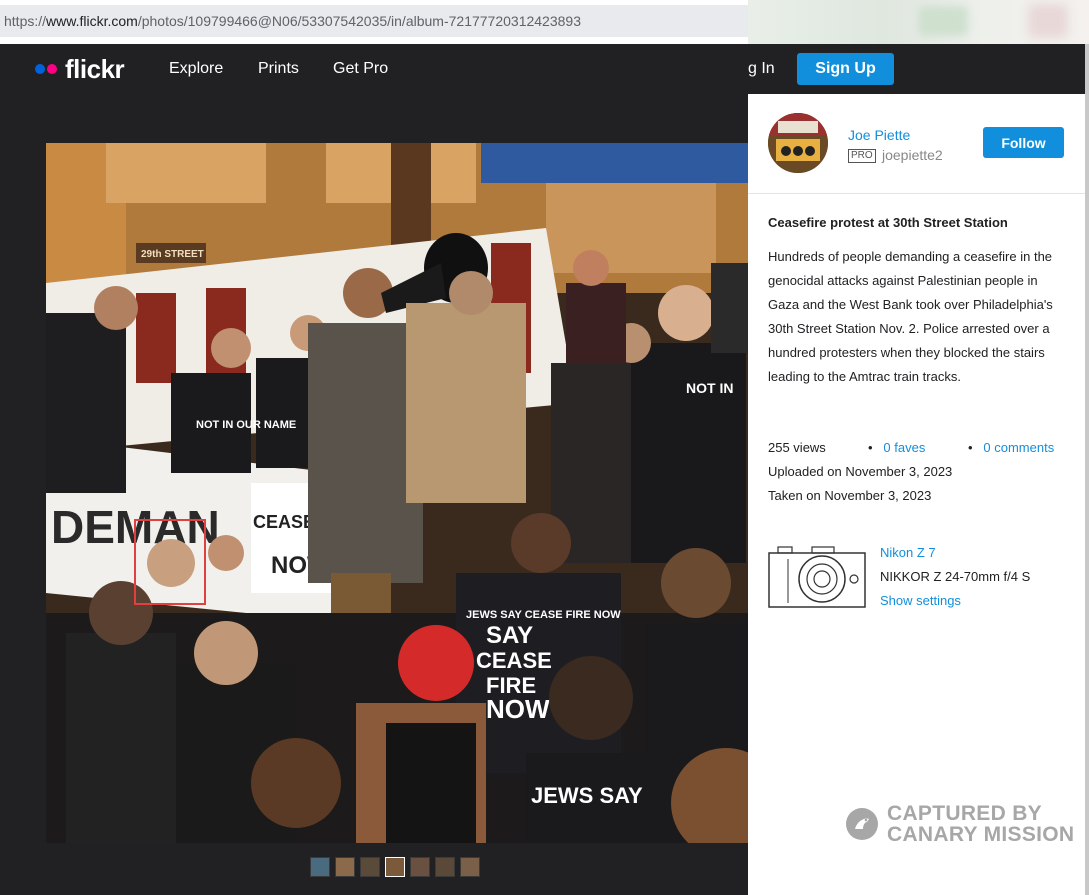  I want to click on canary-bird-icon, so click(862, 824).